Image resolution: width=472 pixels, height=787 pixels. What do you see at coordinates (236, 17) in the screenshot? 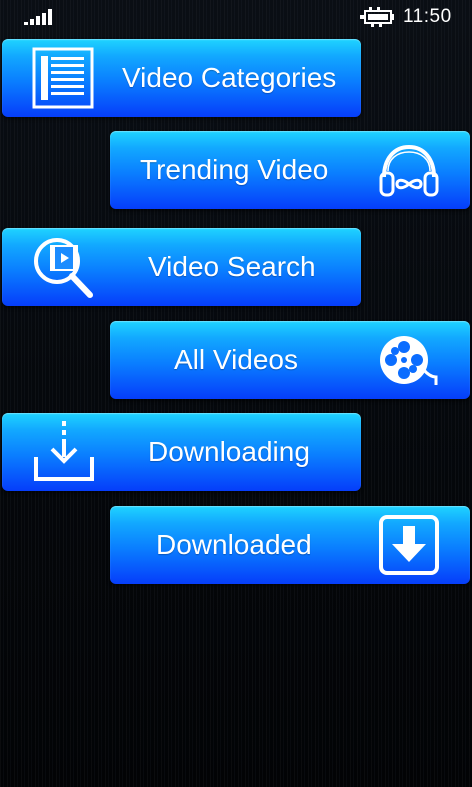
I see `status-bar: 11:50` at bounding box center [236, 17].